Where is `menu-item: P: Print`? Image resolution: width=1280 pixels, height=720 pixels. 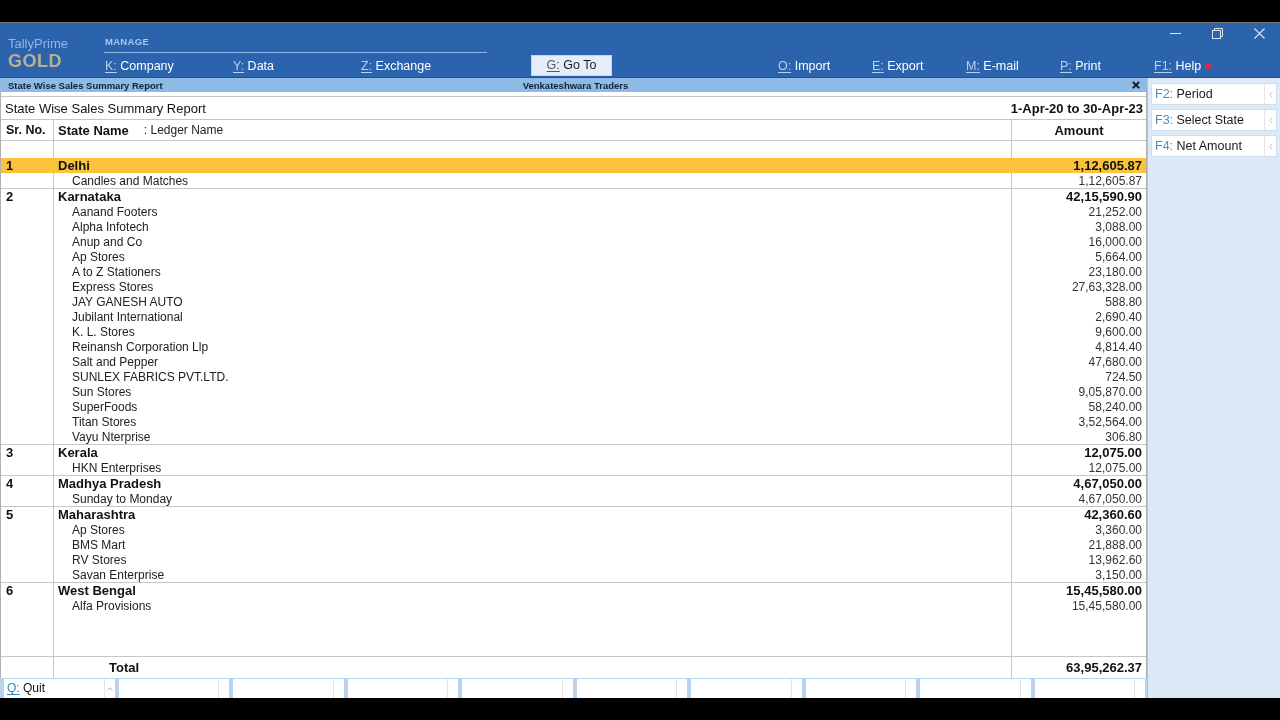
menu-item: P: Print is located at coordinates (1080, 65).